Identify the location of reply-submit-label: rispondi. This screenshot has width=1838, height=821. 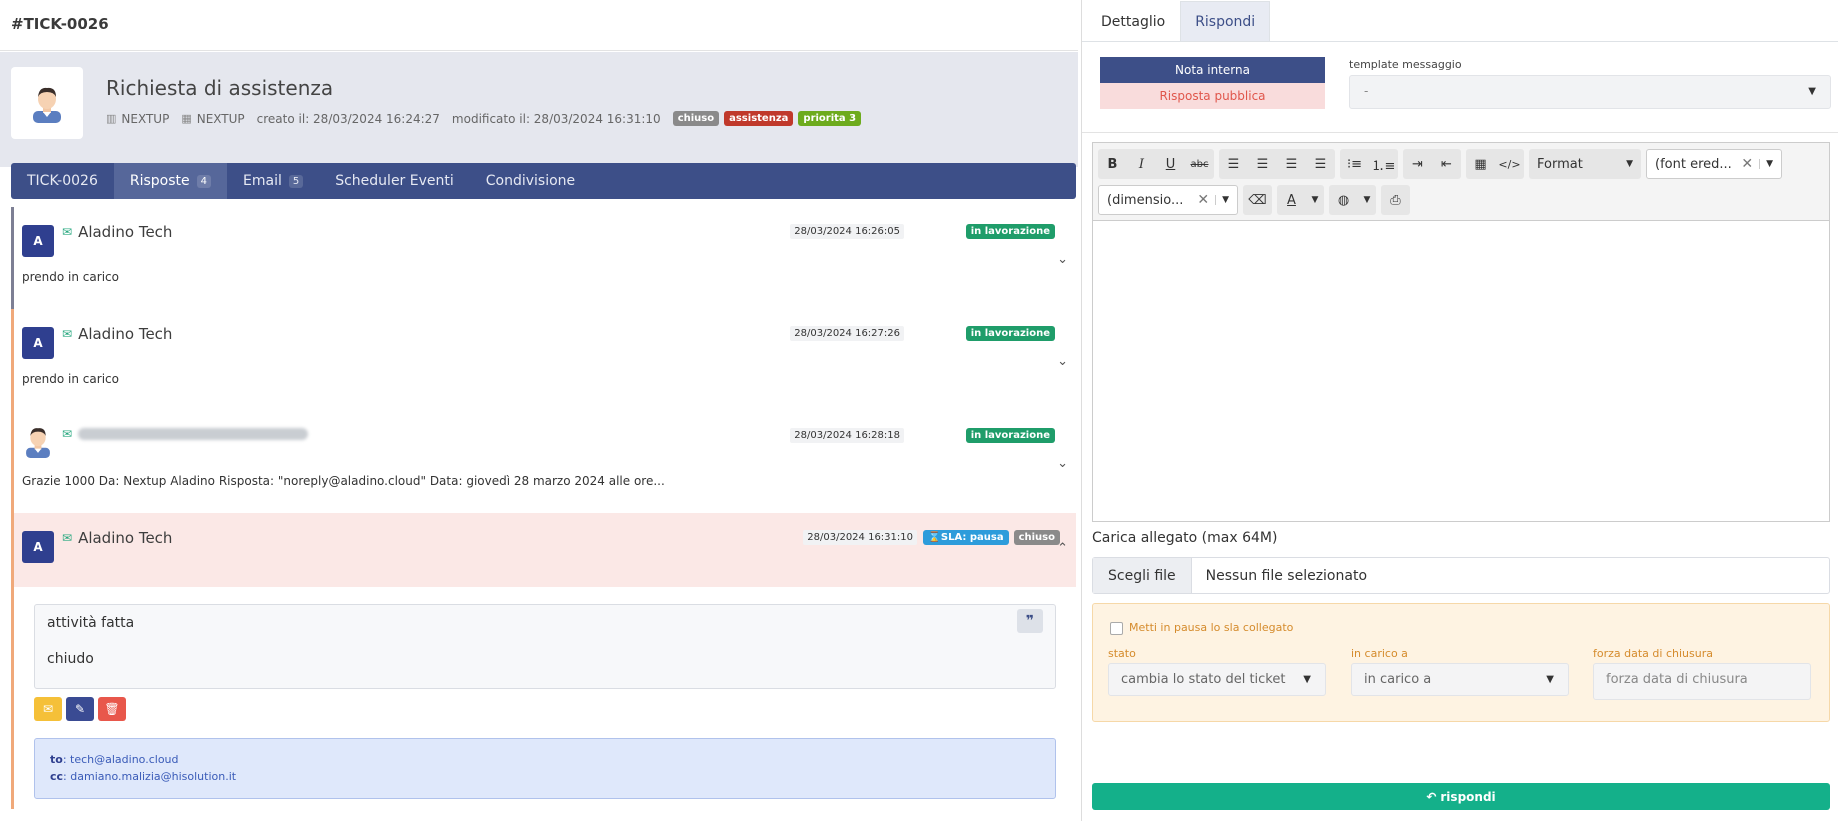
(1468, 796).